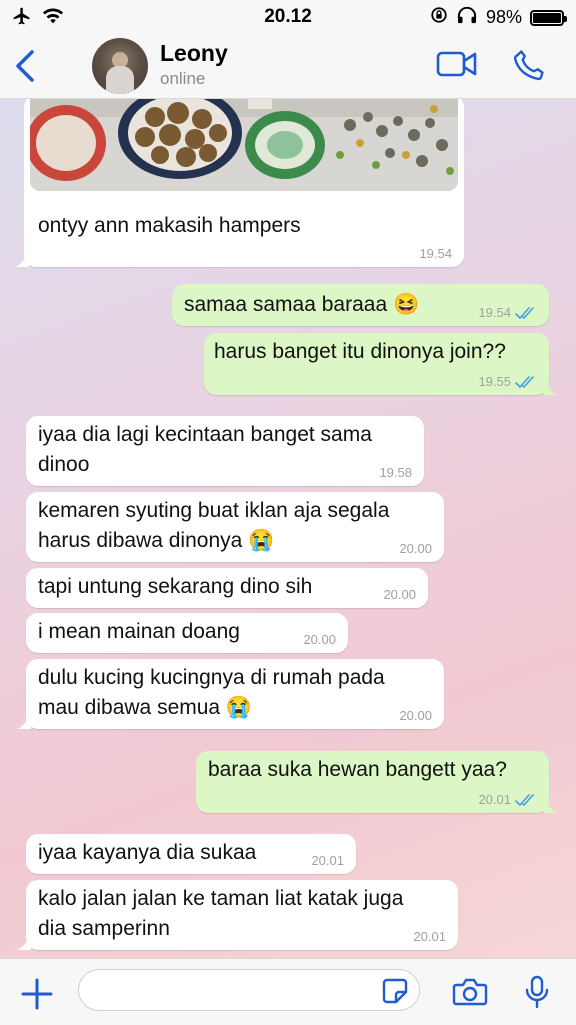  I want to click on message-meta: 19.55, so click(507, 381).